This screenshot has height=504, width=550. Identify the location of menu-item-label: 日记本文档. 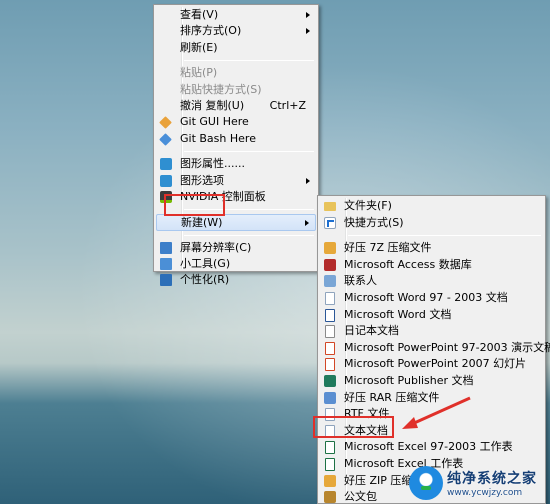
(371, 331).